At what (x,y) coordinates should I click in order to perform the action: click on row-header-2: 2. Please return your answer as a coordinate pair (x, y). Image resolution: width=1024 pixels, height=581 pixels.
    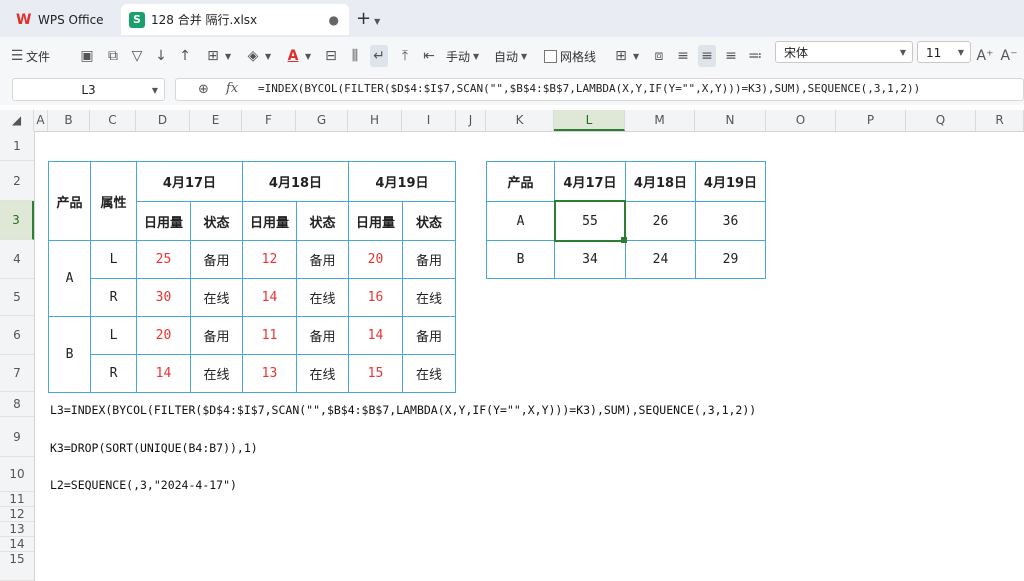
    Looking at the image, I should click on (17, 181).